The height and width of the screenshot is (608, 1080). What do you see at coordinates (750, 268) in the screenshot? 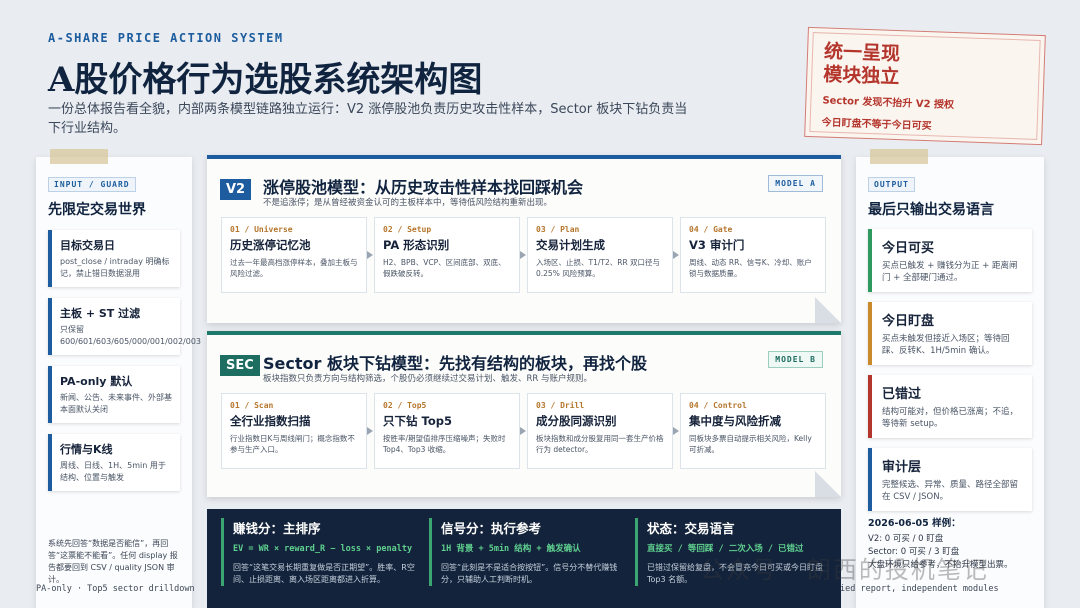
I see `step-desc: 周线、动态 RR、信号K、冷却、账户锁与数据质量。` at bounding box center [750, 268].